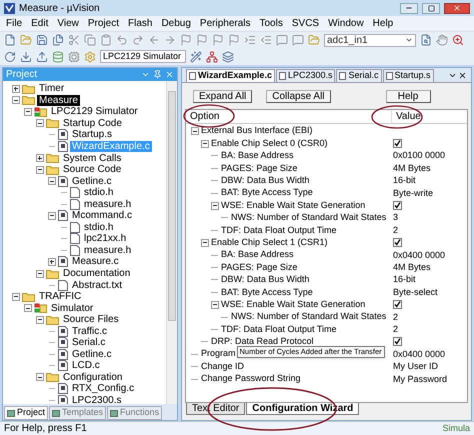 This screenshot has height=435, width=474. Describe the element at coordinates (91, 320) in the screenshot. I see `tree-item: Source Files` at that location.